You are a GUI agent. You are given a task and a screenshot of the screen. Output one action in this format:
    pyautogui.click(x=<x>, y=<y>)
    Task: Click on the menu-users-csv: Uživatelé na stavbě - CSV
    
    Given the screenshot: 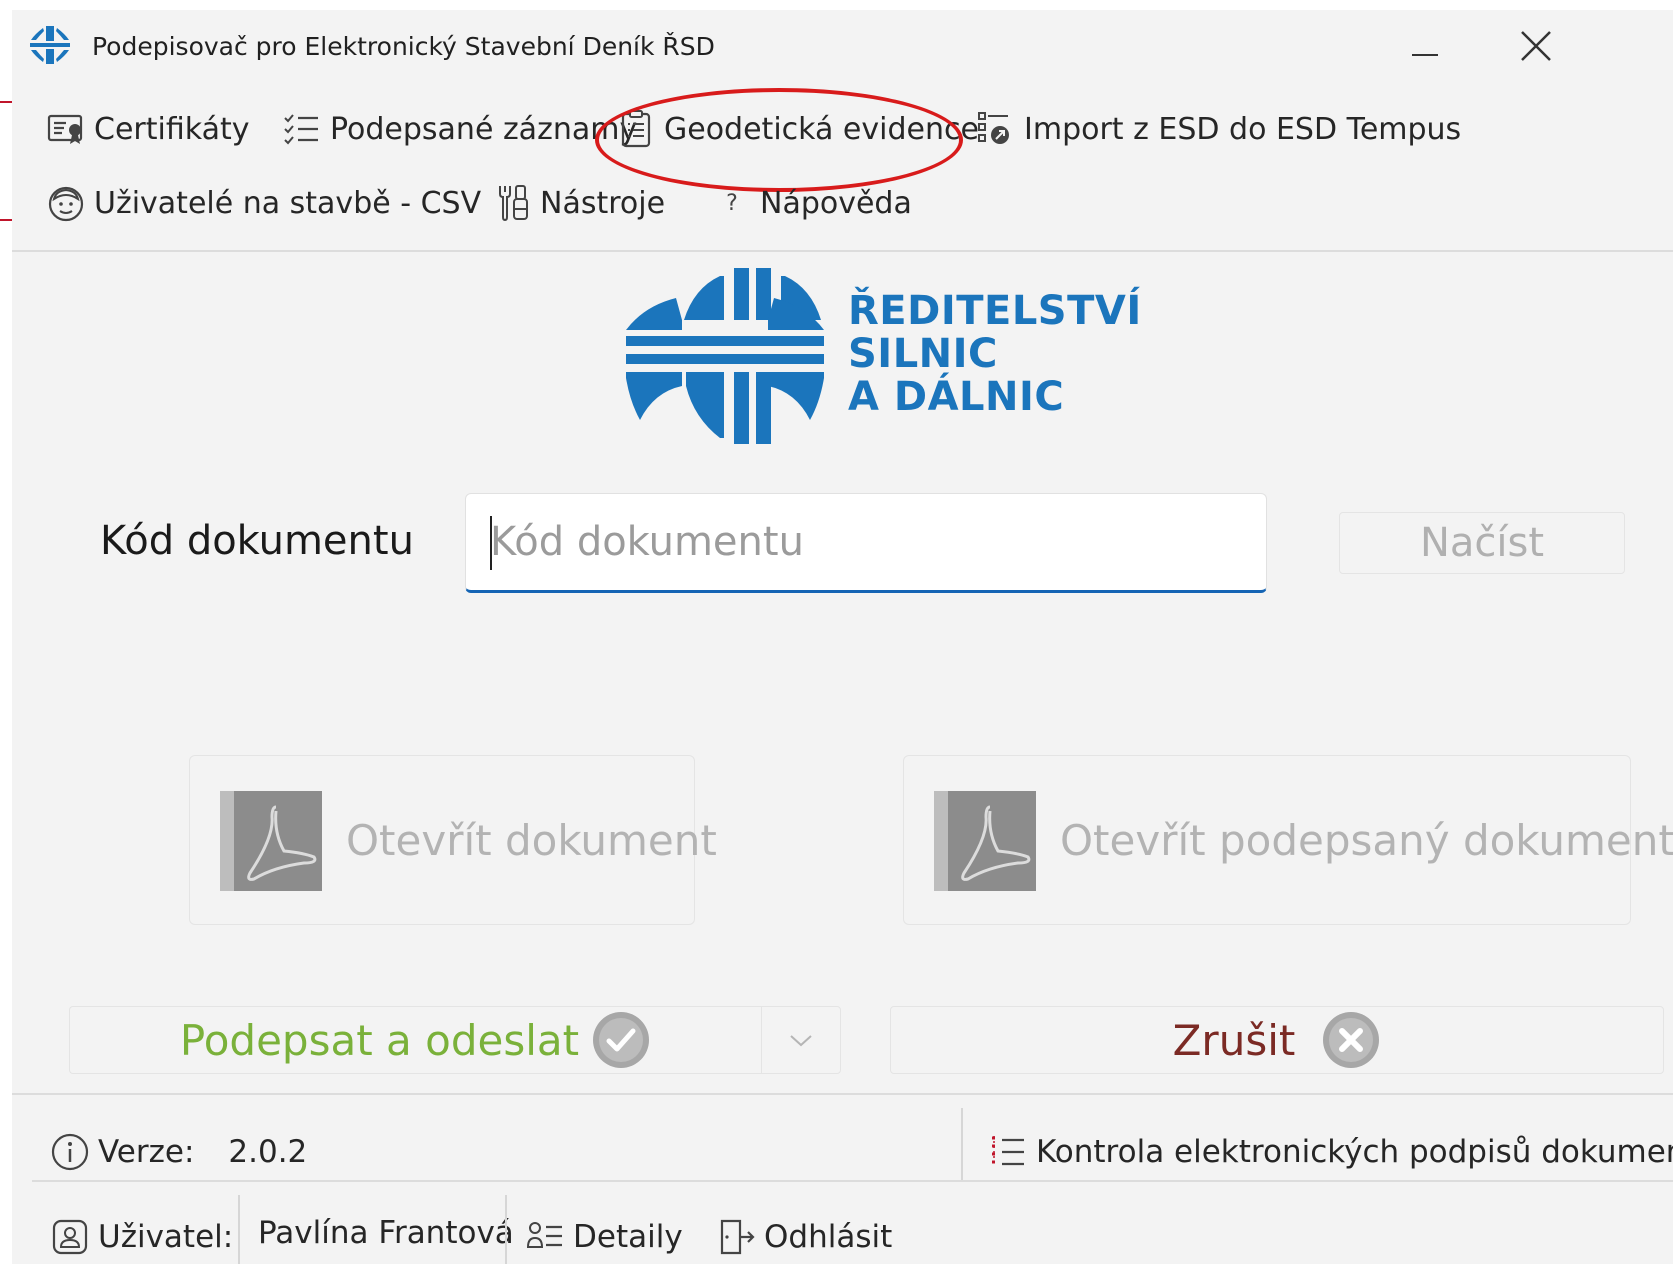 What is the action you would take?
    pyautogui.click(x=263, y=203)
    